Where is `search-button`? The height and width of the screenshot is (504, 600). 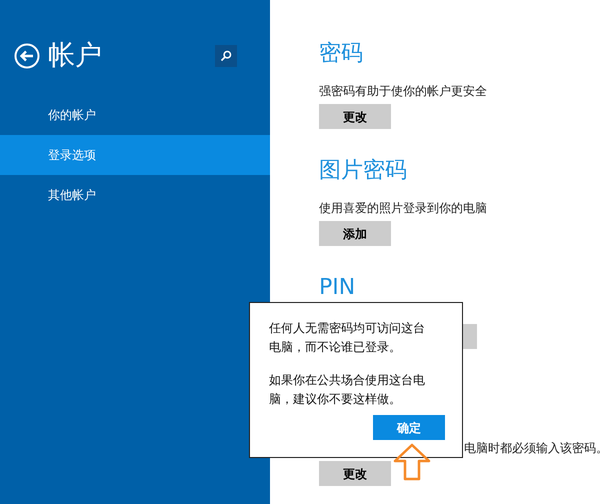
search-button is located at coordinates (226, 56).